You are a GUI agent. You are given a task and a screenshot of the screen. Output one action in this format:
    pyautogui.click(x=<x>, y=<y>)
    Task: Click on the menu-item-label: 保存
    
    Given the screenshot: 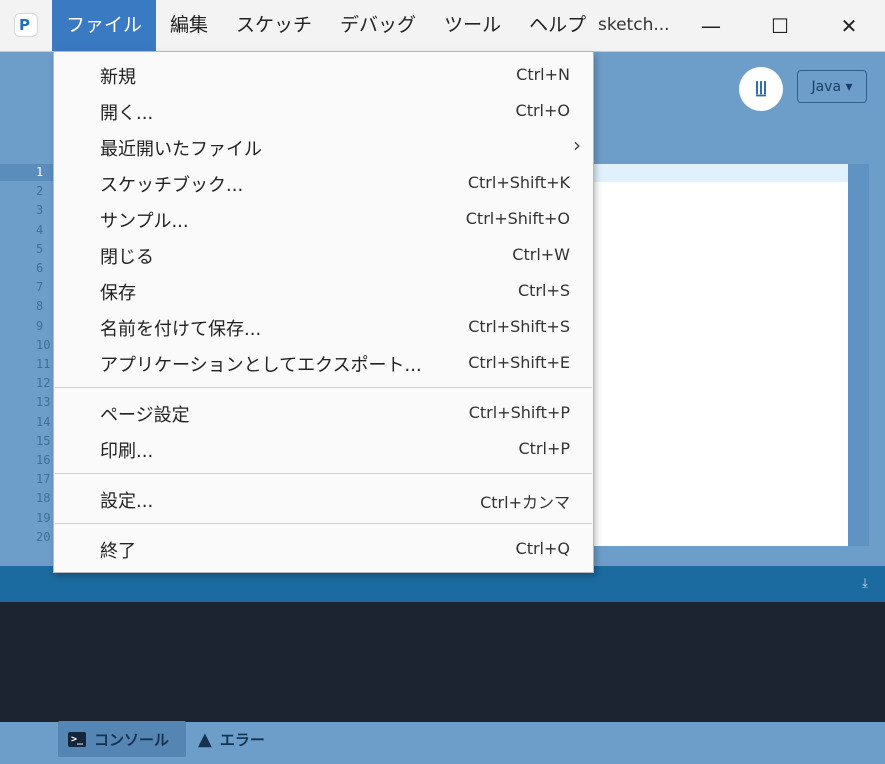 What is the action you would take?
    pyautogui.click(x=118, y=293)
    